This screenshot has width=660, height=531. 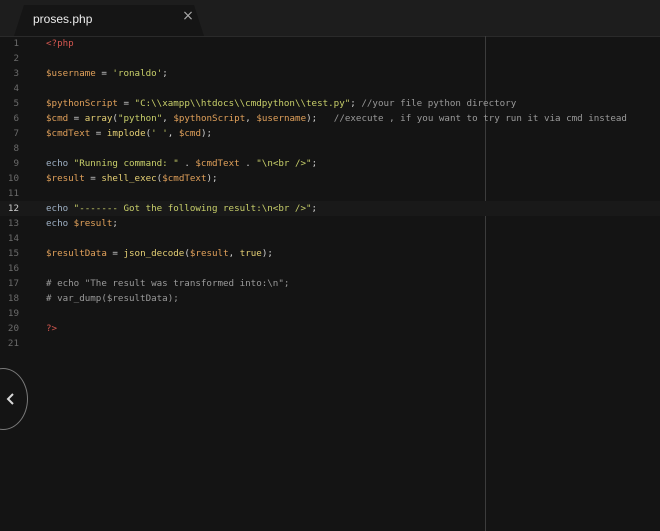 What do you see at coordinates (16, 73) in the screenshot?
I see `line-number: 3` at bounding box center [16, 73].